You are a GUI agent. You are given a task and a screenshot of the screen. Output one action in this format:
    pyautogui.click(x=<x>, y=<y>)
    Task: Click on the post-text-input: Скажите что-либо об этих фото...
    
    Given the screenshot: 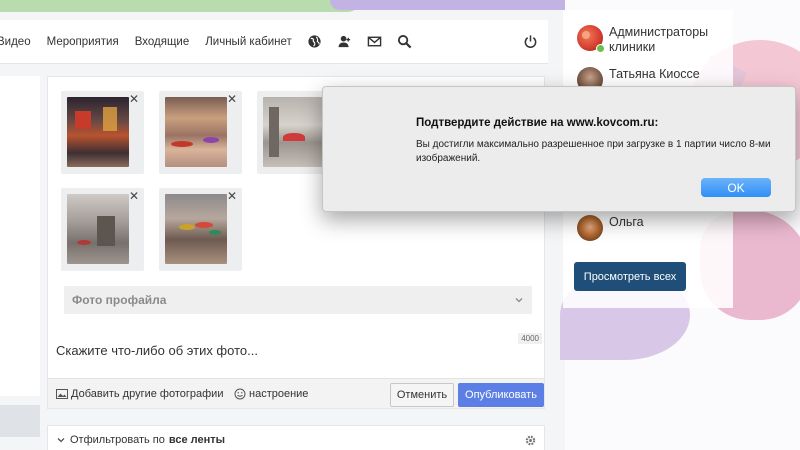 What is the action you would take?
    pyautogui.click(x=157, y=350)
    